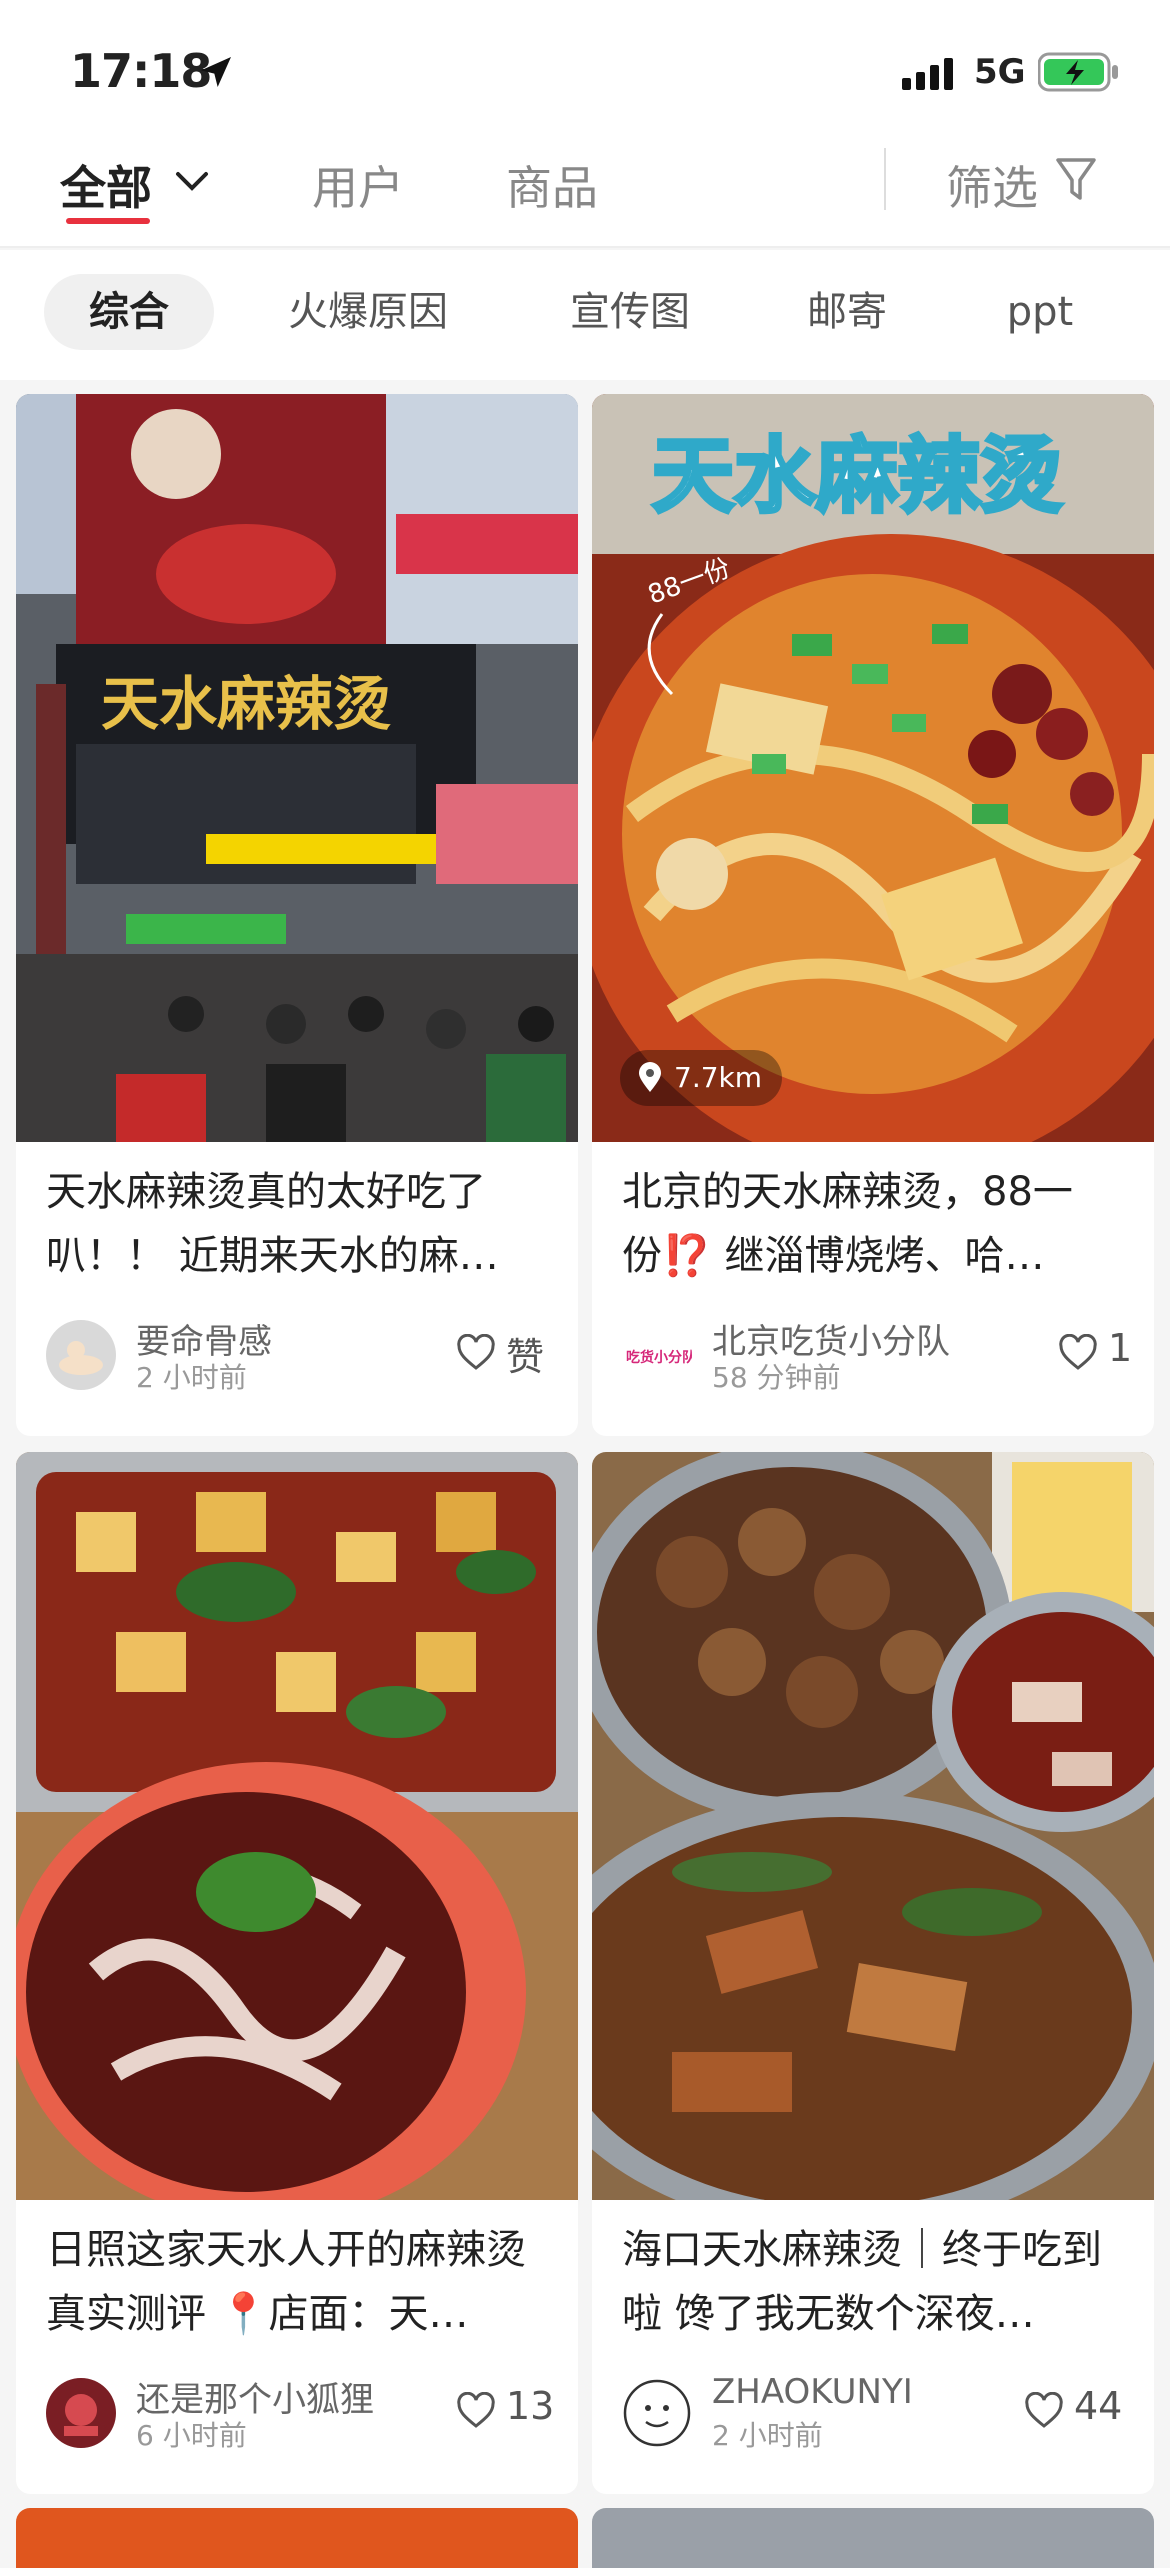 Image resolution: width=1170 pixels, height=2568 pixels. I want to click on like-count: 13, so click(530, 2406).